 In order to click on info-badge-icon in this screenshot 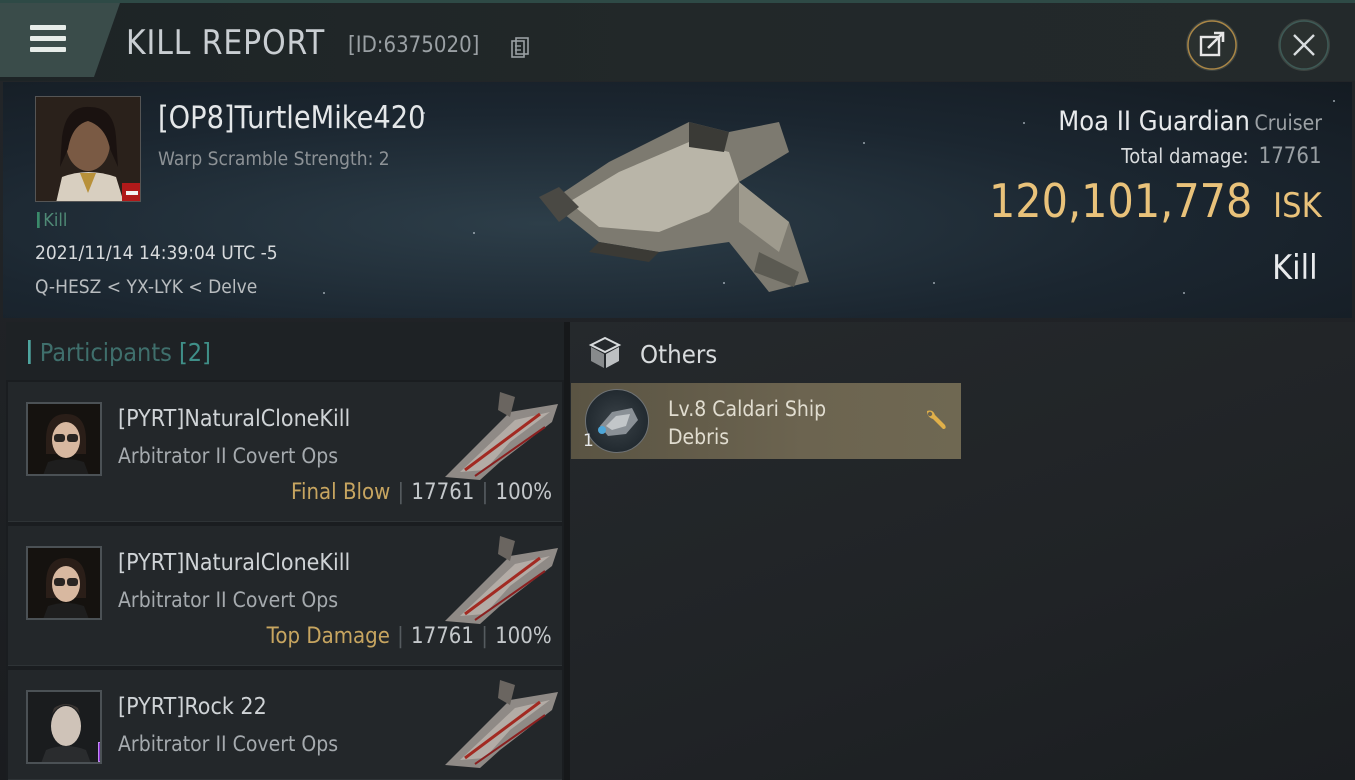, I will do `click(99, 752)`.